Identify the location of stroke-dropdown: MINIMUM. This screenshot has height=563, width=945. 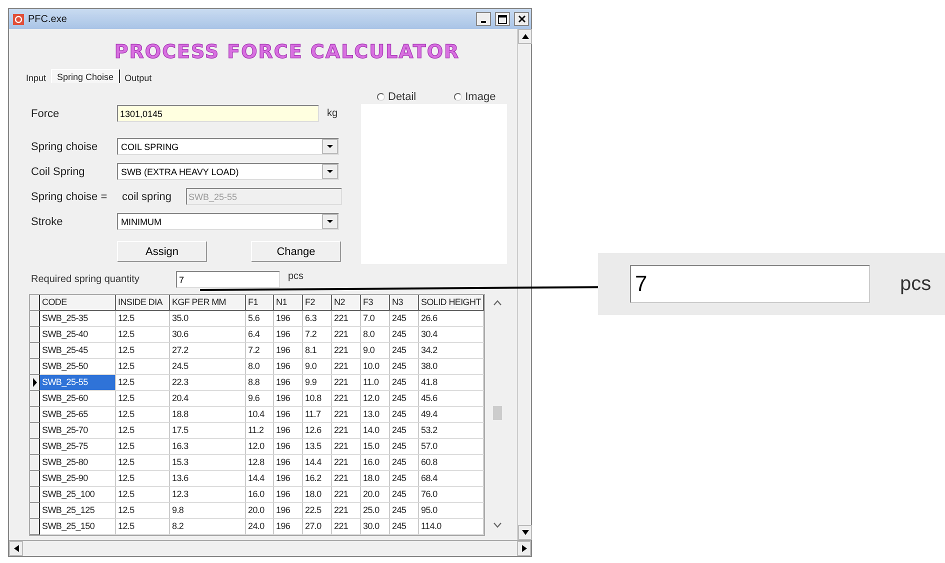
(228, 221).